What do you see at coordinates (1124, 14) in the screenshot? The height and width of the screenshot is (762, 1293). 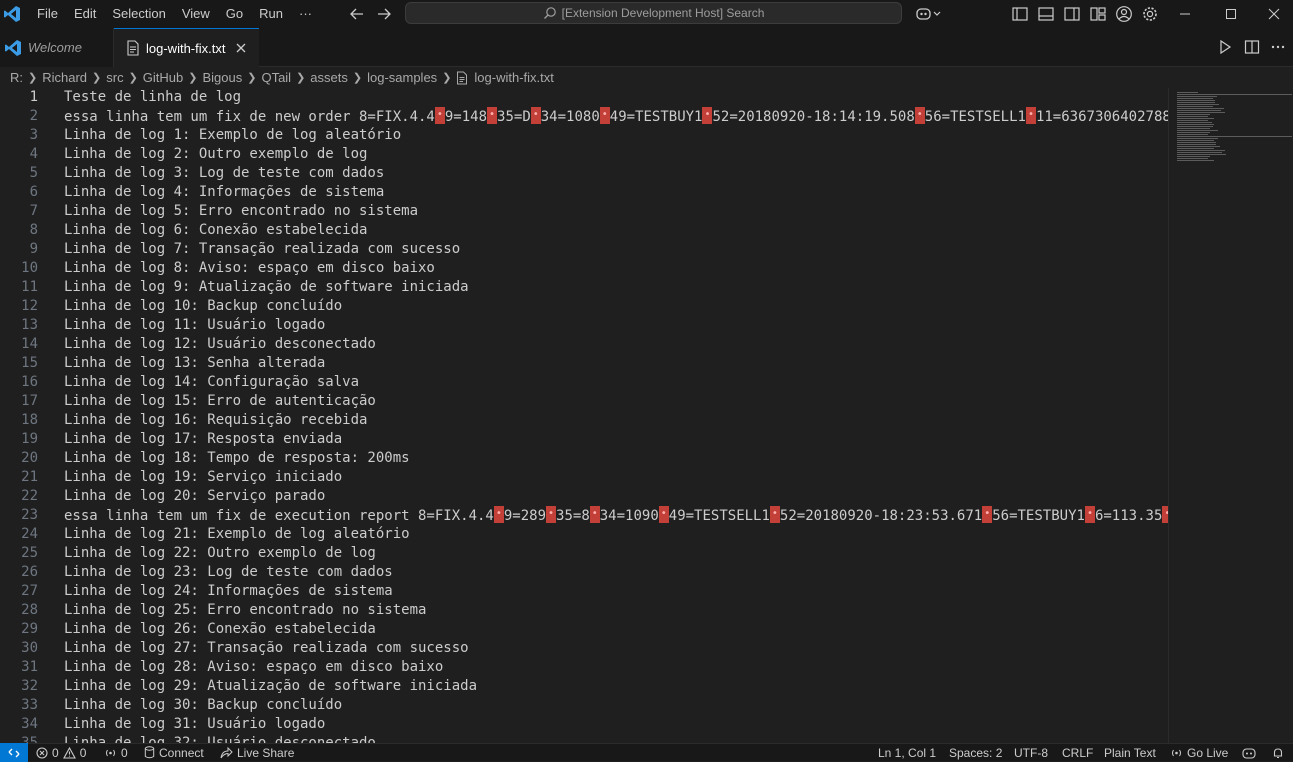 I see `account-icon` at bounding box center [1124, 14].